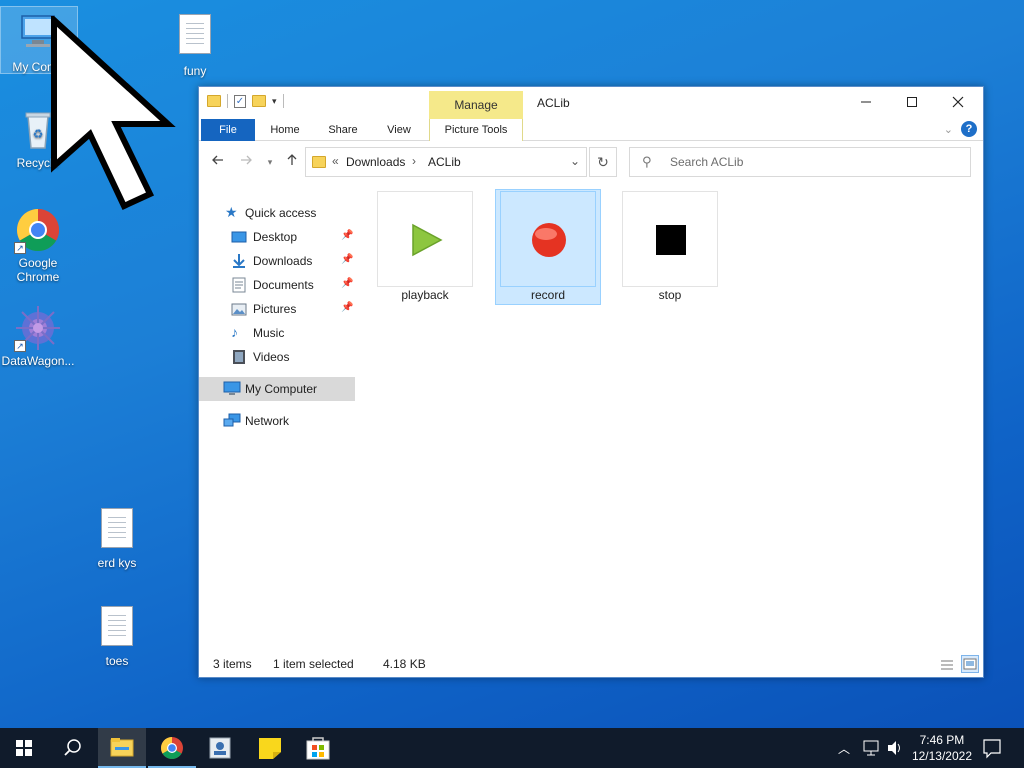 The image size is (1024, 768). What do you see at coordinates (399, 130) in the screenshot?
I see `tab-view: View` at bounding box center [399, 130].